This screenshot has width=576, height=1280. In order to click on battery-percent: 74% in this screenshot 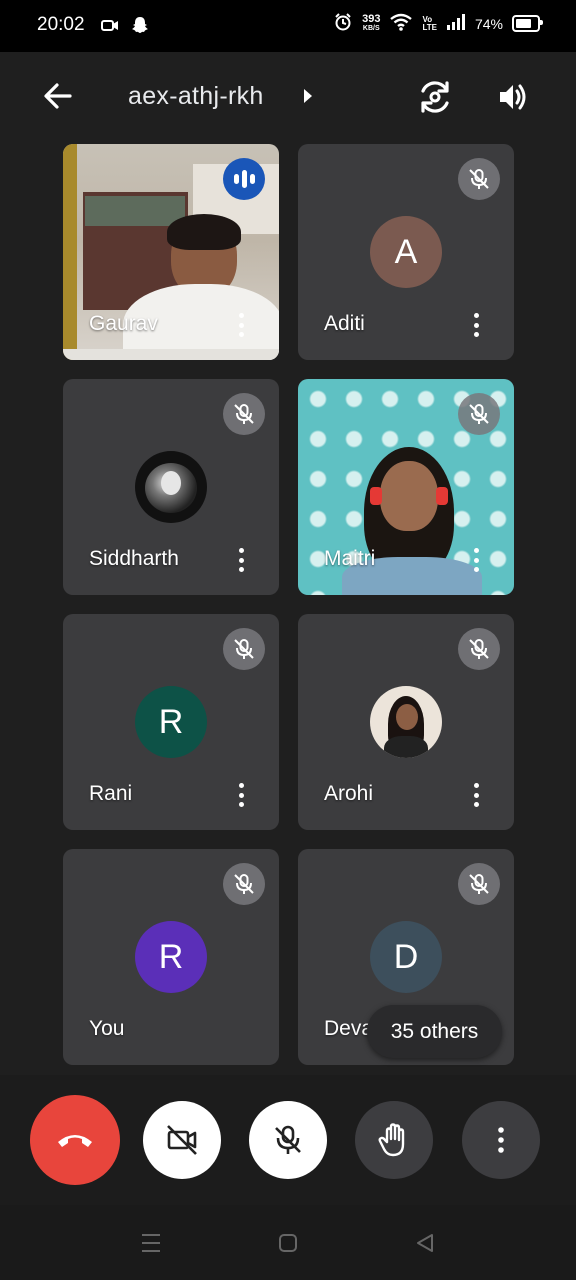, I will do `click(488, 23)`.